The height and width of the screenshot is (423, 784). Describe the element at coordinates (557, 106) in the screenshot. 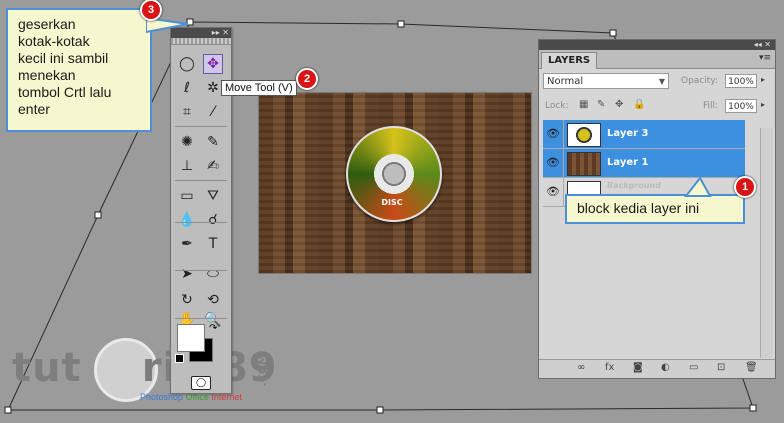

I see `lock-label: Lock:` at that location.